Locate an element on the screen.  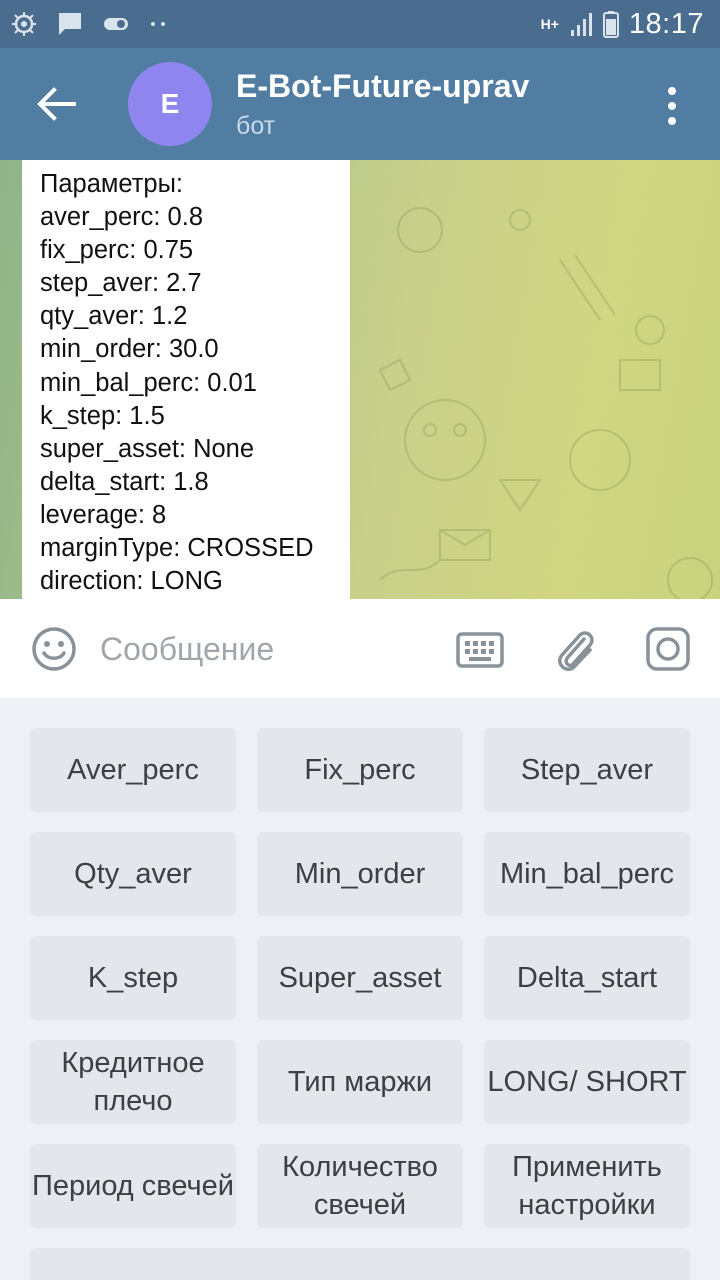
message-line: Параметры: is located at coordinates (112, 184).